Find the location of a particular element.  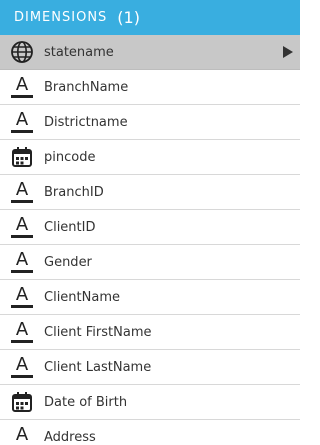

dimension-item-branchname: A BranchName is located at coordinates (150, 87).